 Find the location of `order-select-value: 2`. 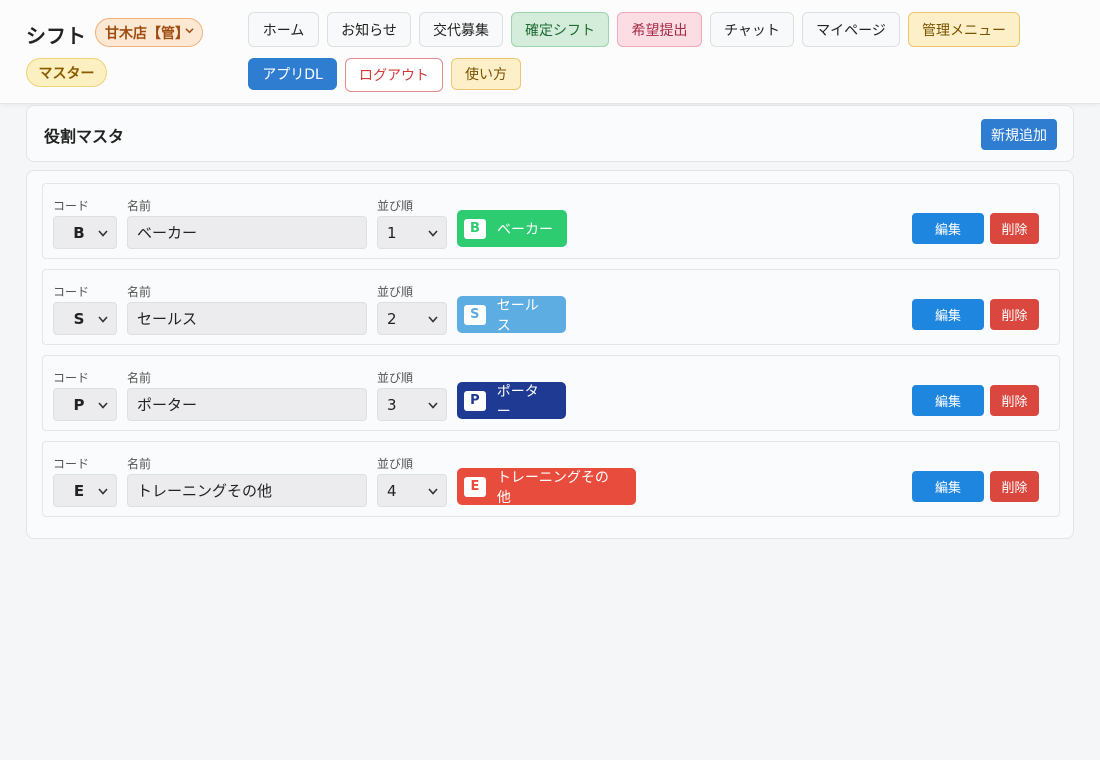

order-select-value: 2 is located at coordinates (392, 318).